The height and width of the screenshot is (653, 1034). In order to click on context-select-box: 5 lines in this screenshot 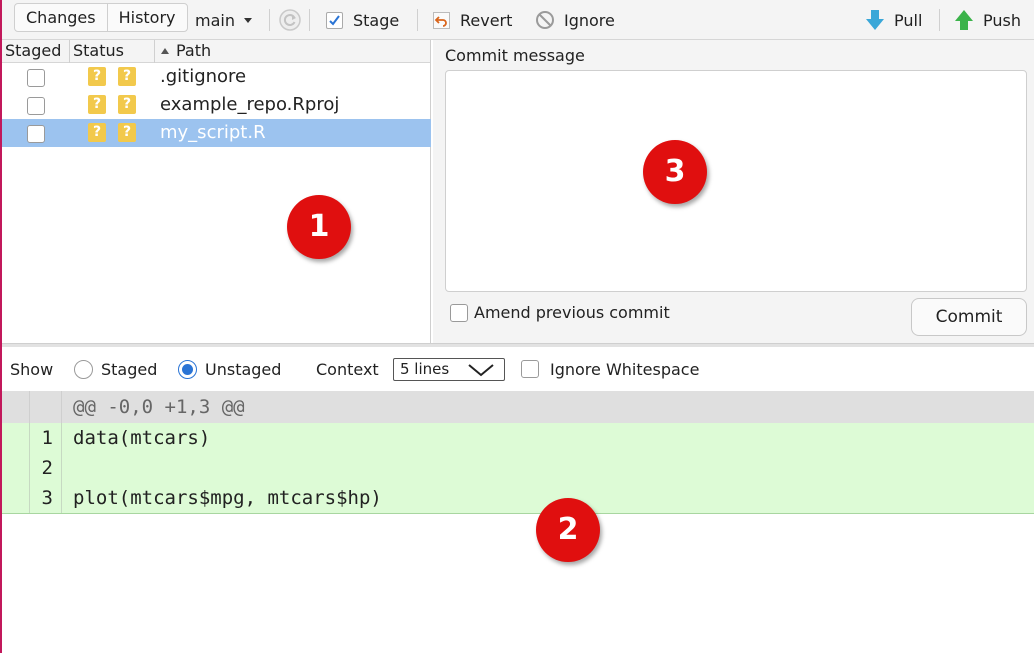, I will do `click(449, 369)`.